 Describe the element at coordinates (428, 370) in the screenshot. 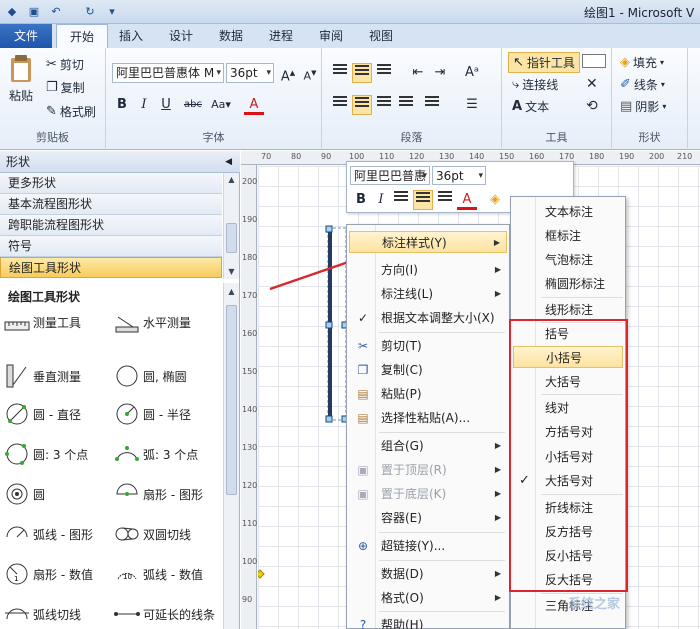

I see `menu-item-copy: ❐ 复制(C)` at that location.